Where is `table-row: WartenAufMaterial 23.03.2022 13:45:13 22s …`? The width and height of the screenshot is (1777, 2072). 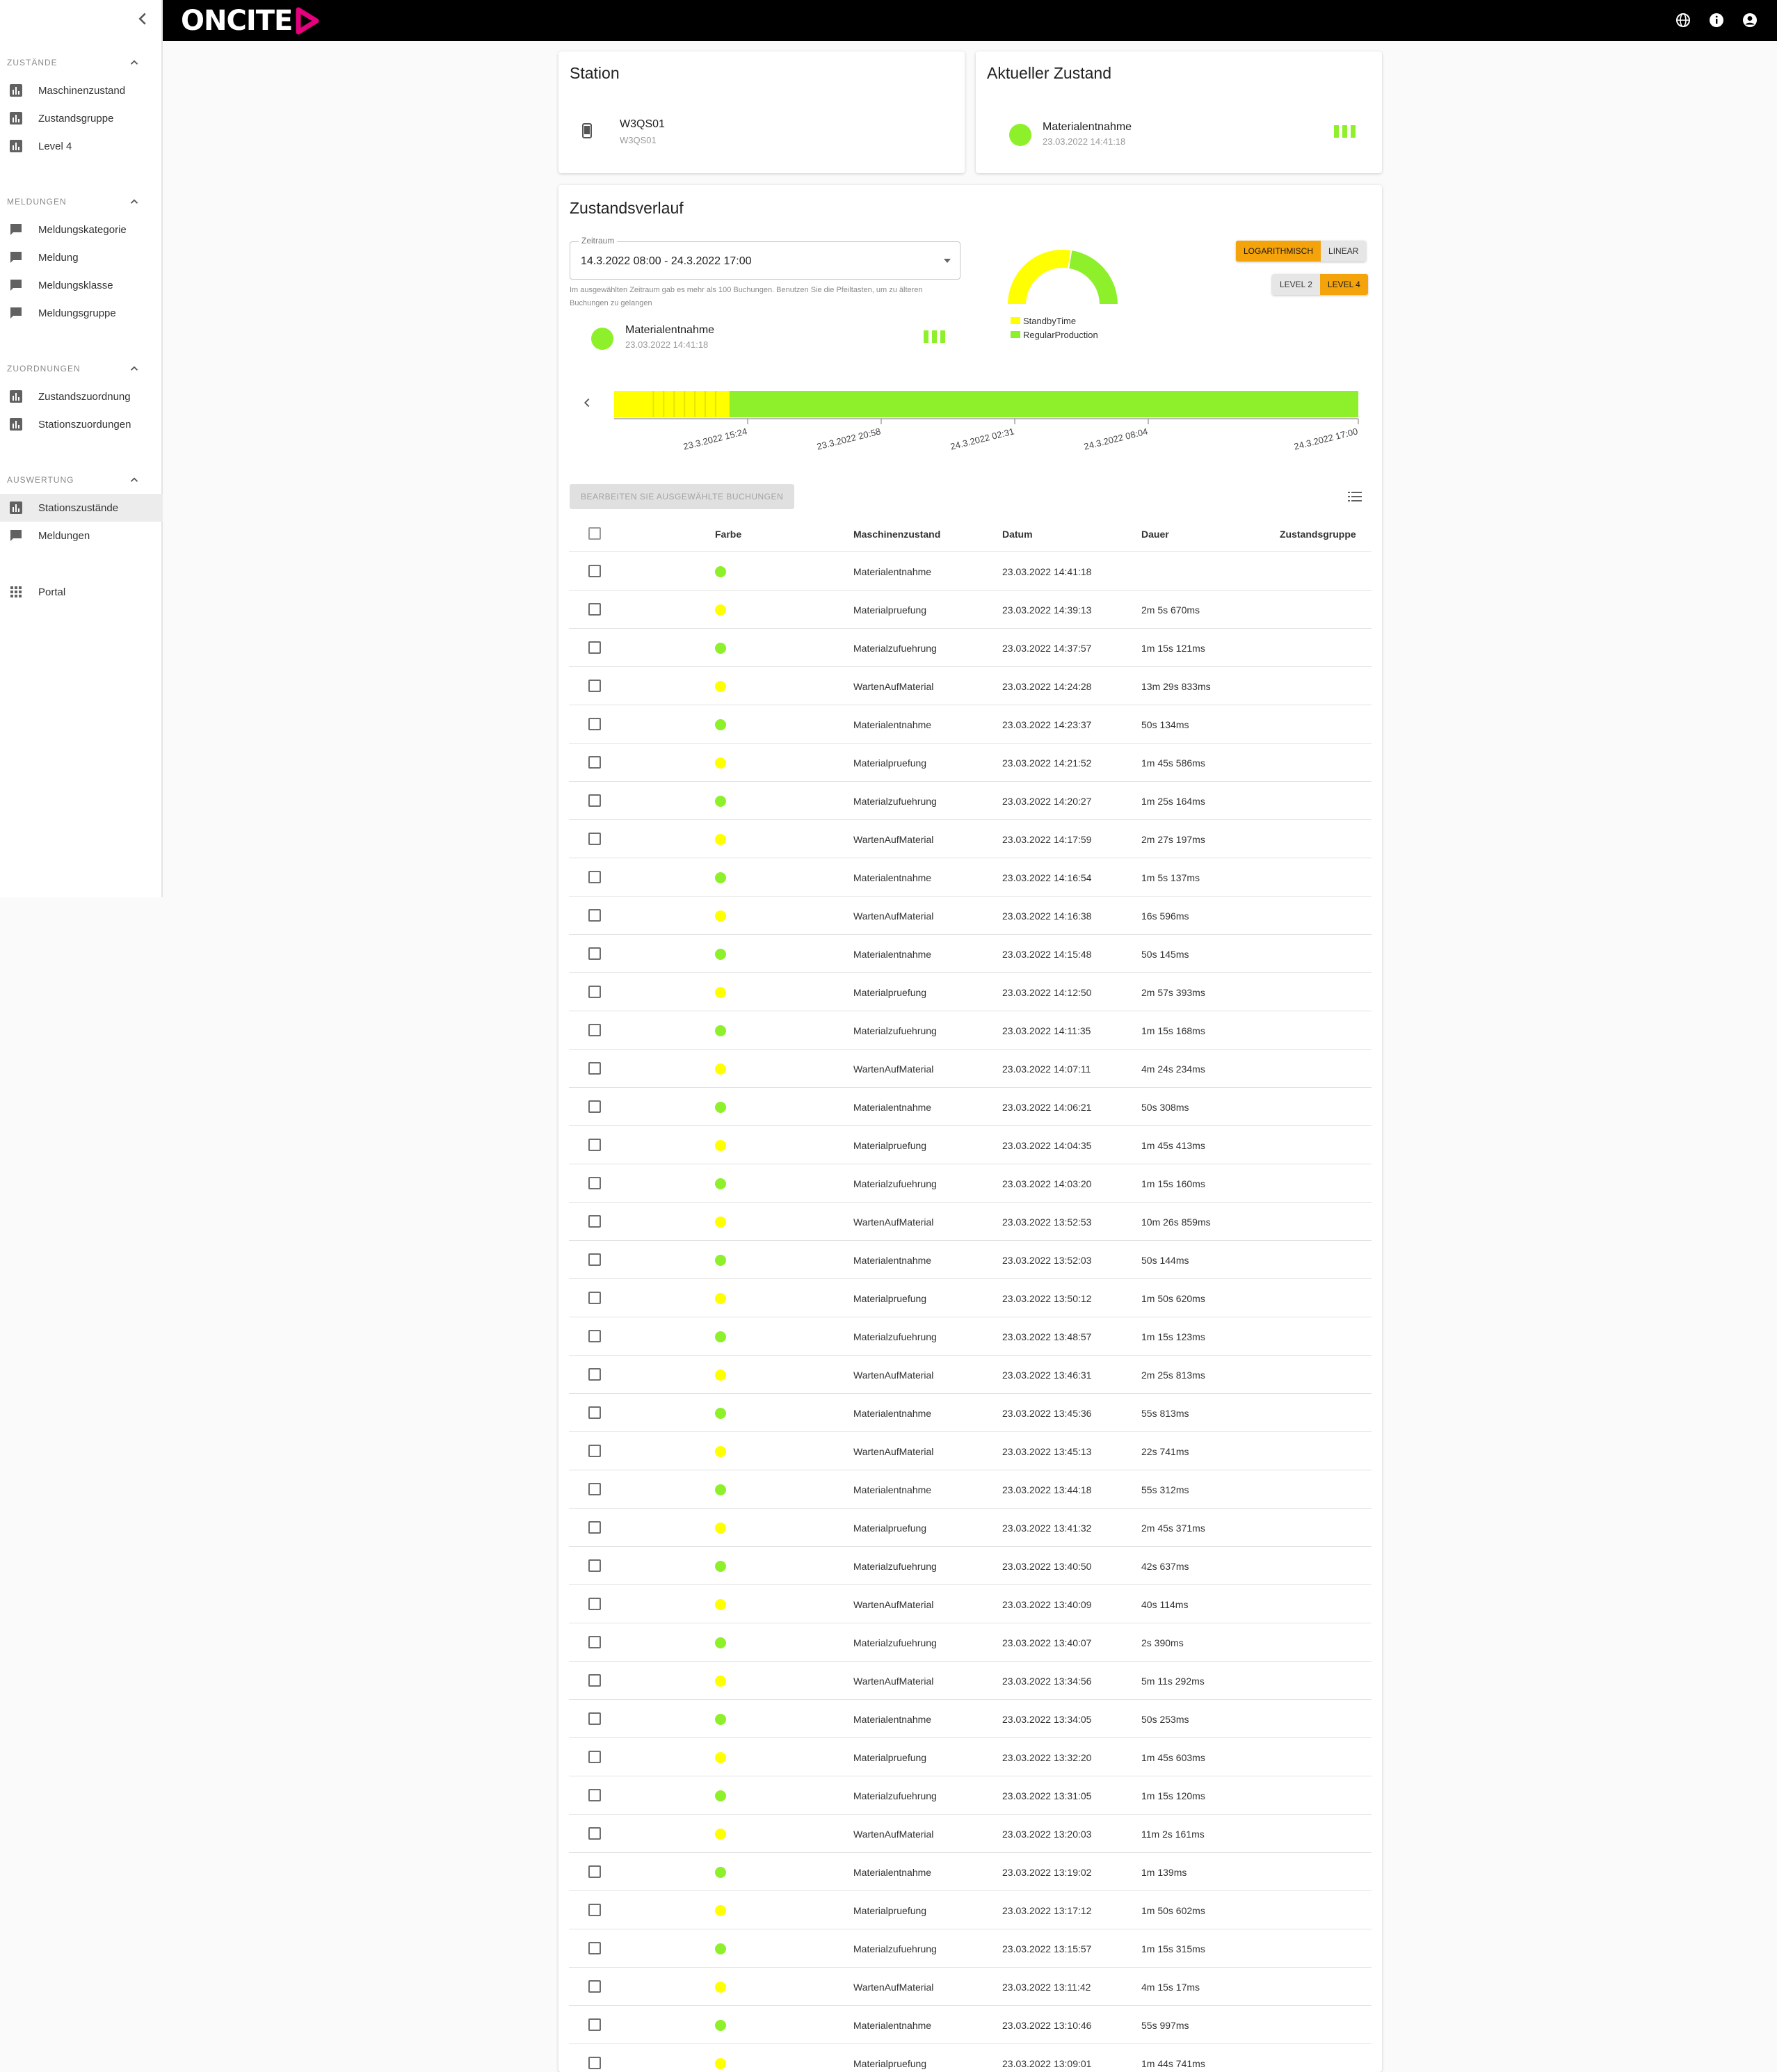 table-row: WartenAufMaterial 23.03.2022 13:45:13 22s … is located at coordinates (971, 1451).